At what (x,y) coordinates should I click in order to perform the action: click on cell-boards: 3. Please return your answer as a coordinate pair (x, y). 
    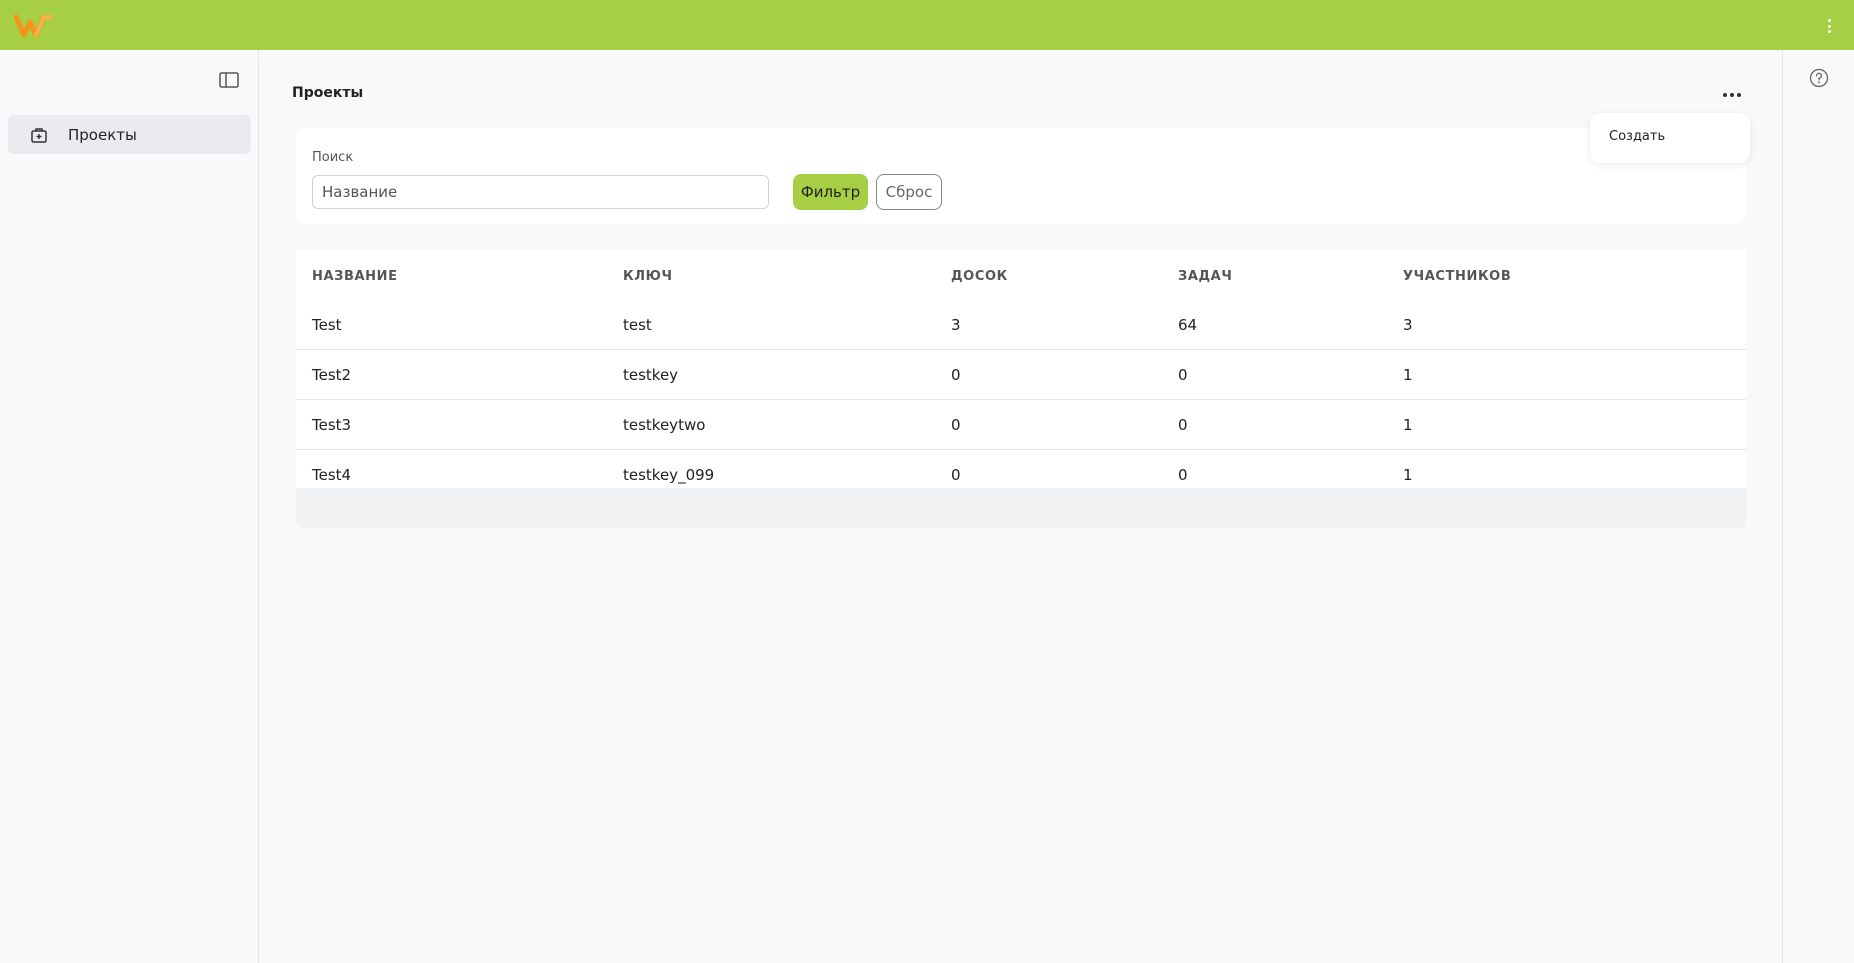
    Looking at the image, I should click on (956, 325).